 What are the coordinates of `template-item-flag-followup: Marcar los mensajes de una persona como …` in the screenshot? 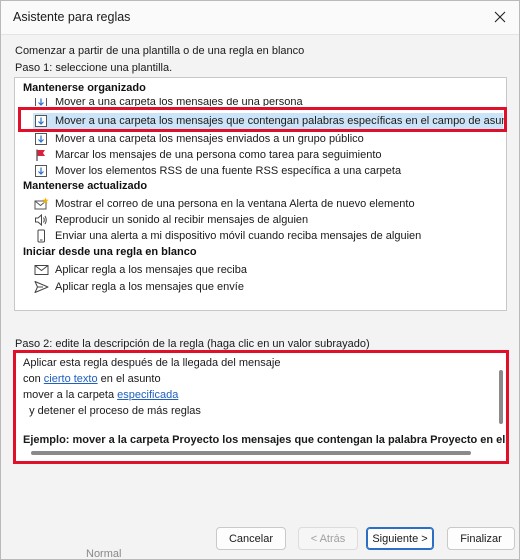 It's located at (268, 155).